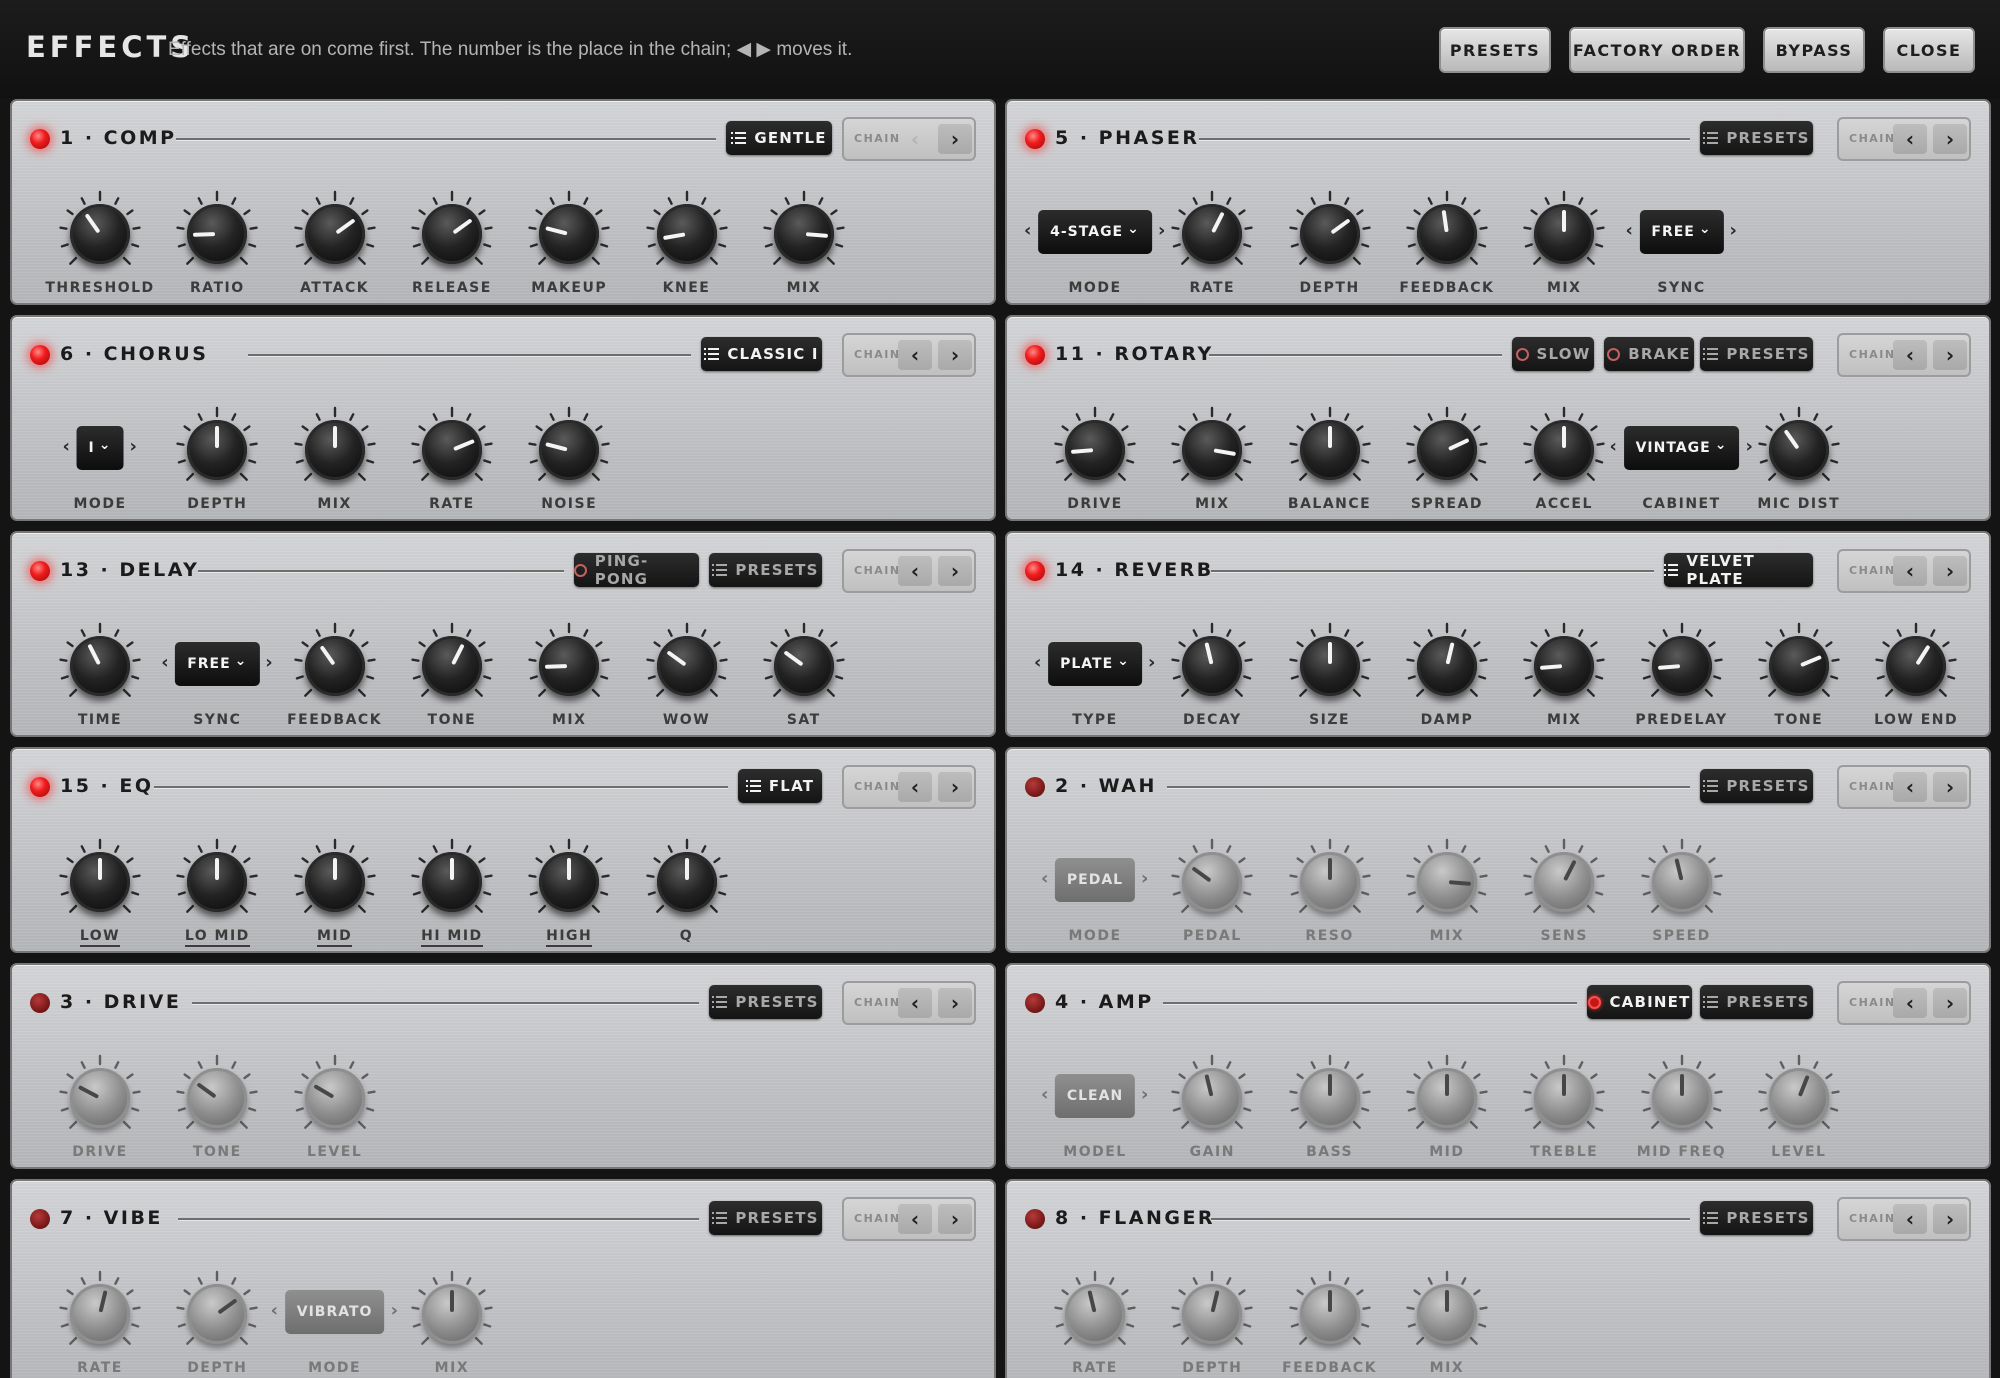  I want to click on bypass-button: BYPASS, so click(1814, 50).